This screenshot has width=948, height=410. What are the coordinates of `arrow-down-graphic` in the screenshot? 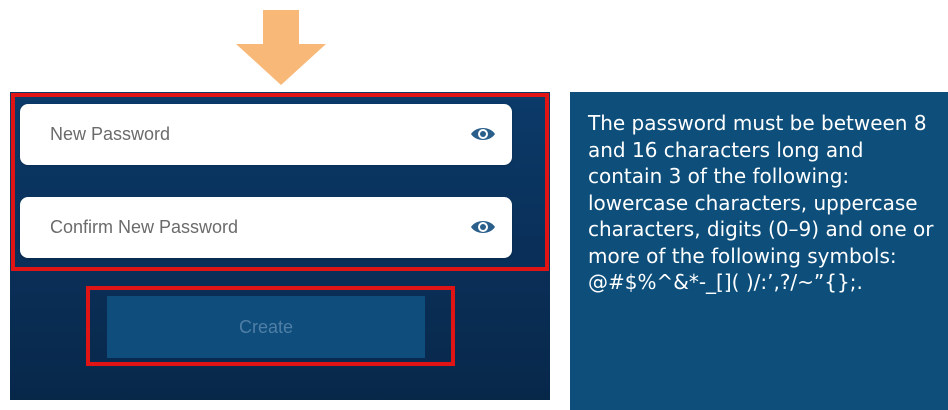 It's located at (281, 47).